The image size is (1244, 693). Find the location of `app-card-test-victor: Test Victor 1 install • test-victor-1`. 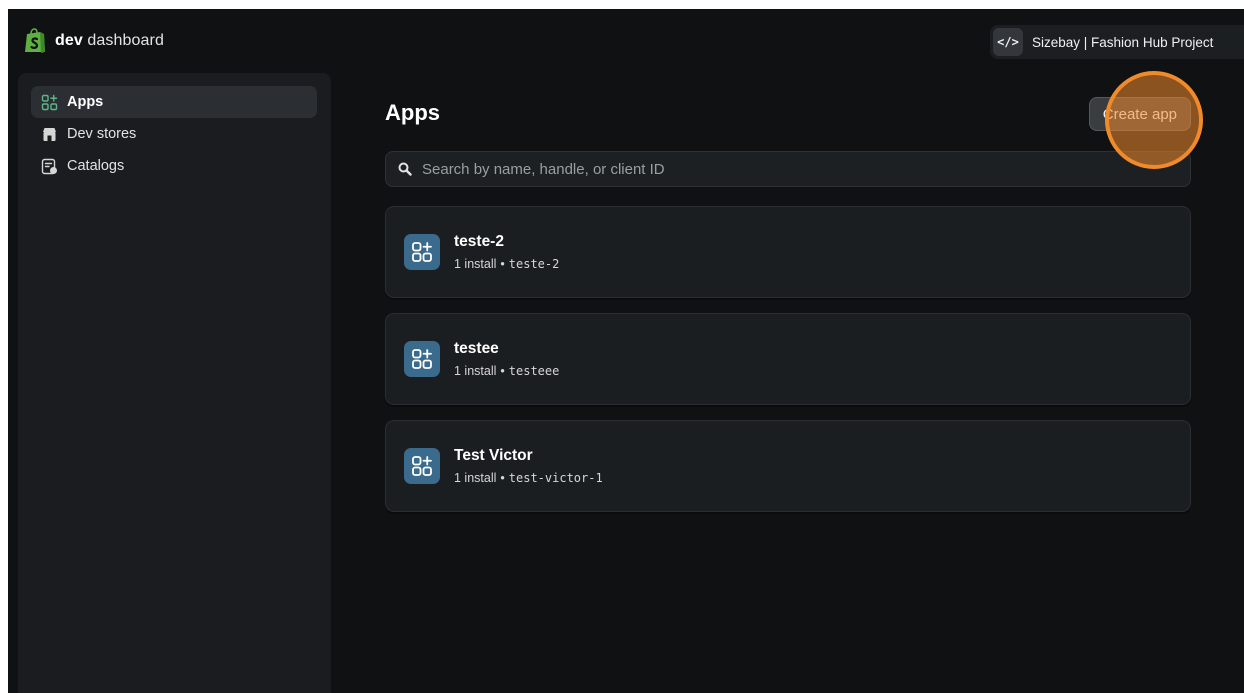

app-card-test-victor: Test Victor 1 install • test-victor-1 is located at coordinates (788, 466).